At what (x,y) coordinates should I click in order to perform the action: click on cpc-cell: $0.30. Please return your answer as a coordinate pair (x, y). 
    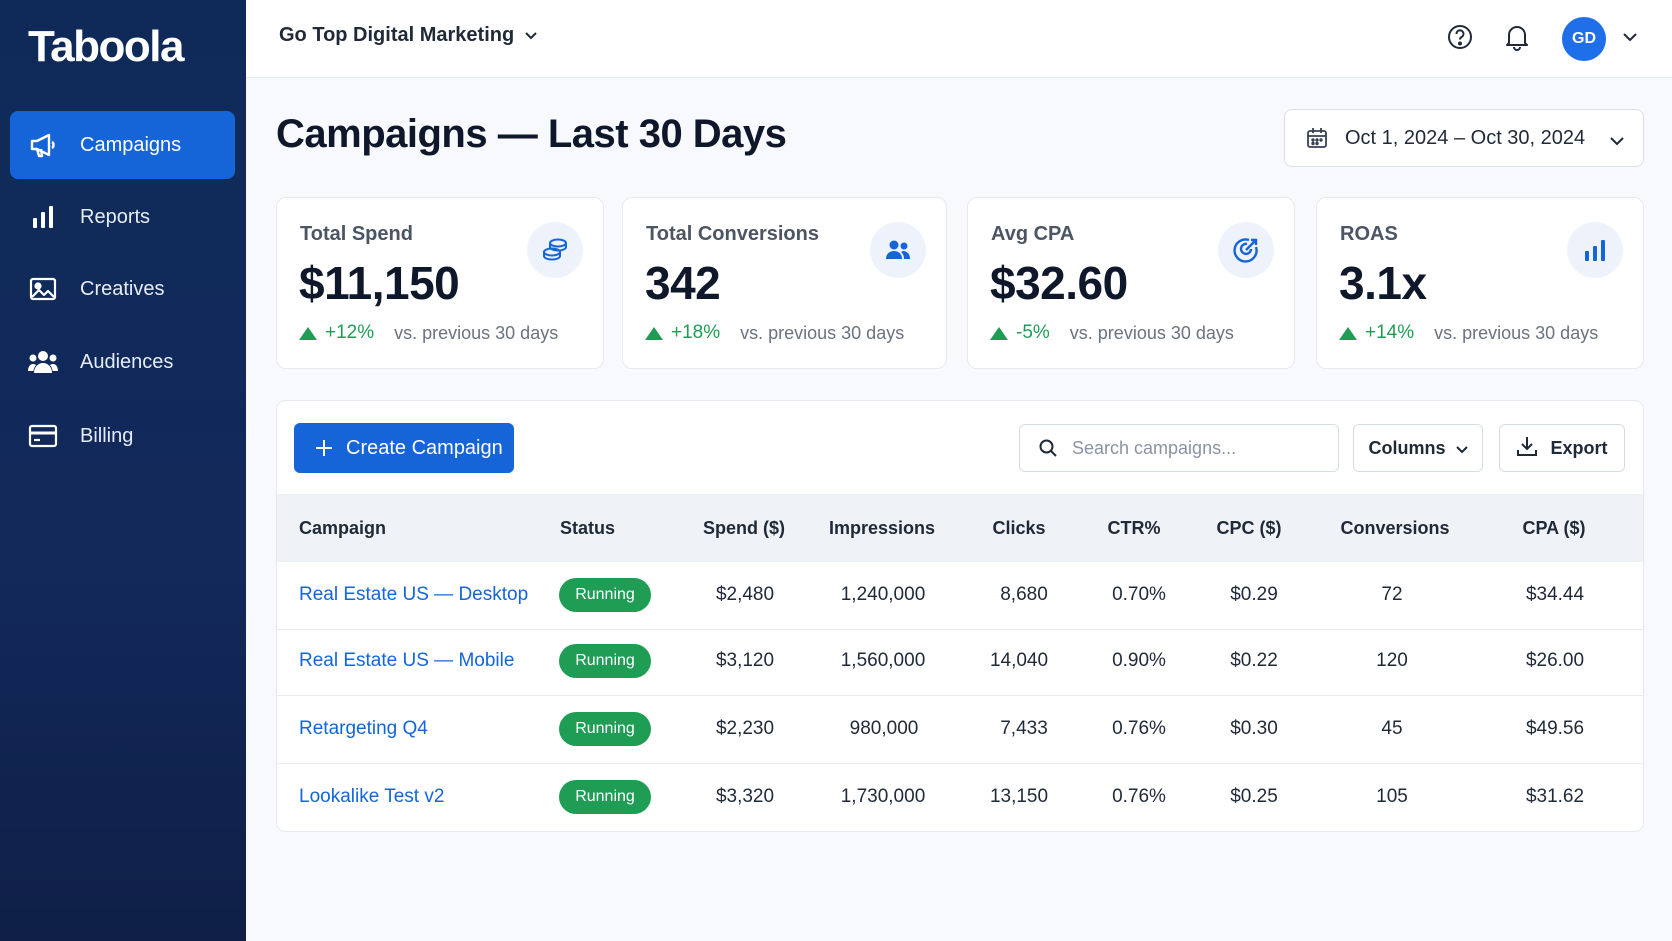
    Looking at the image, I should click on (1254, 728).